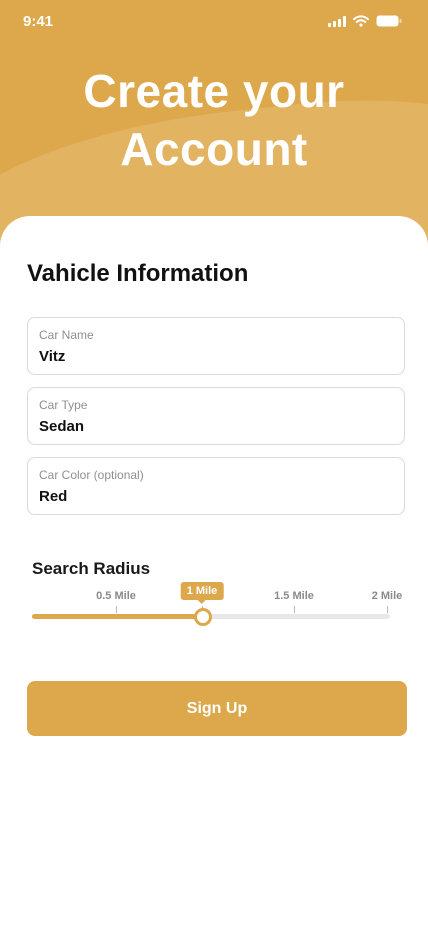 The image size is (428, 926). Describe the element at coordinates (91, 475) in the screenshot. I see `car-color-label: Car Color (optional)` at that location.